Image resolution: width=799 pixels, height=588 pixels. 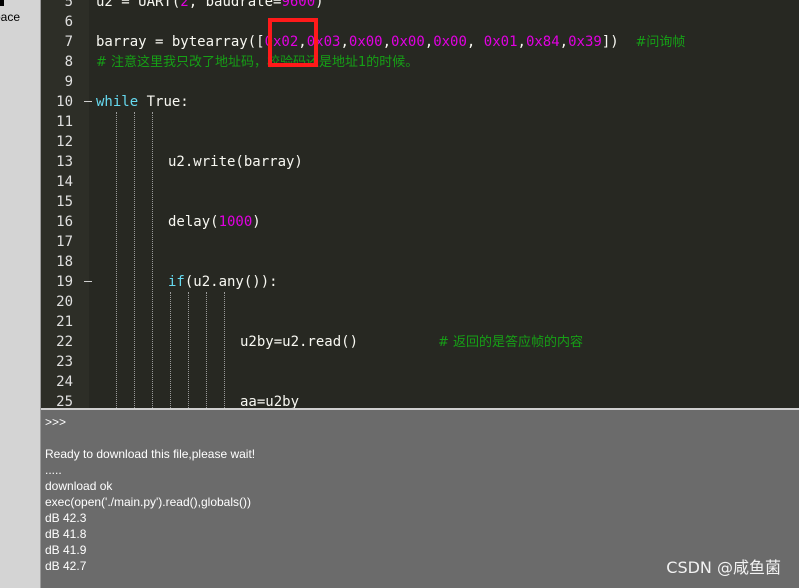 I want to click on line-number: 10, so click(x=64, y=102).